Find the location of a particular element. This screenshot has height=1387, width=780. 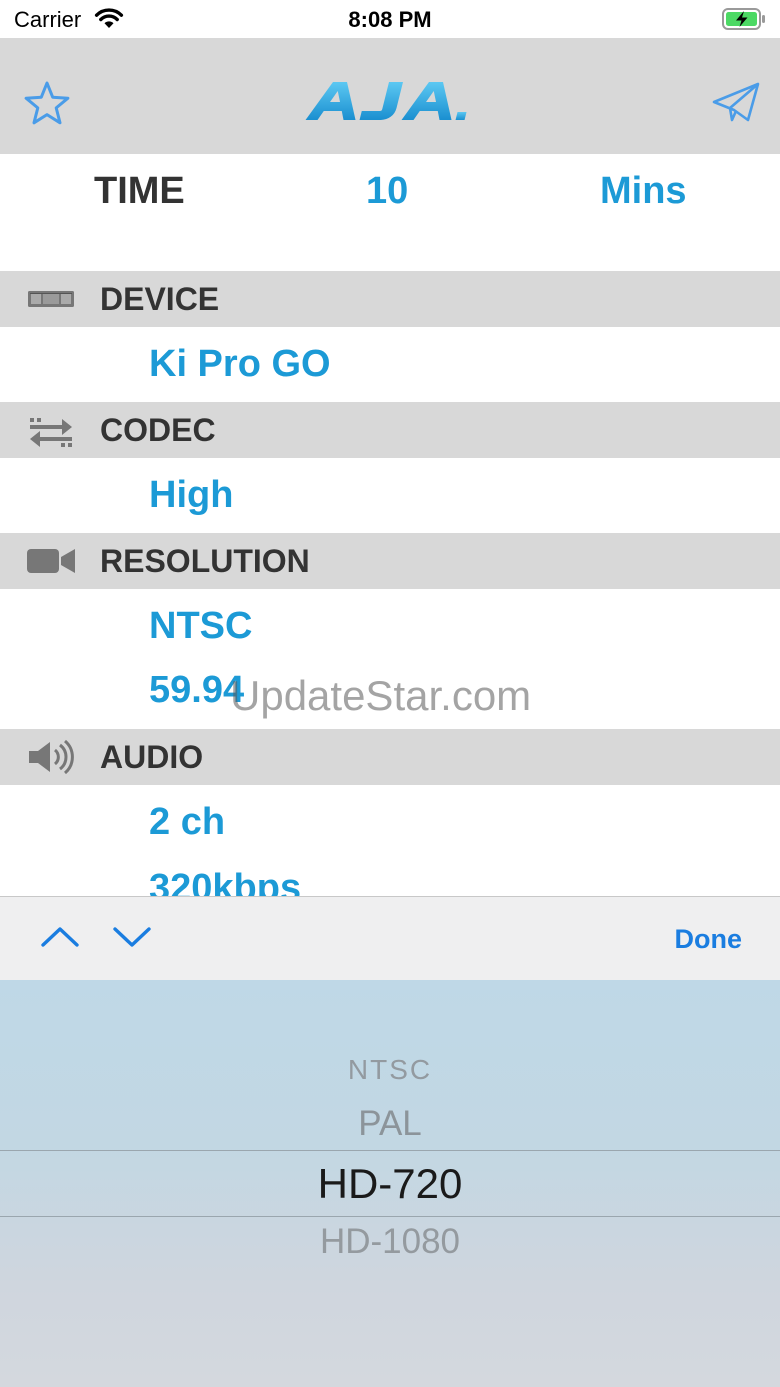

device-icon is located at coordinates (51, 299).